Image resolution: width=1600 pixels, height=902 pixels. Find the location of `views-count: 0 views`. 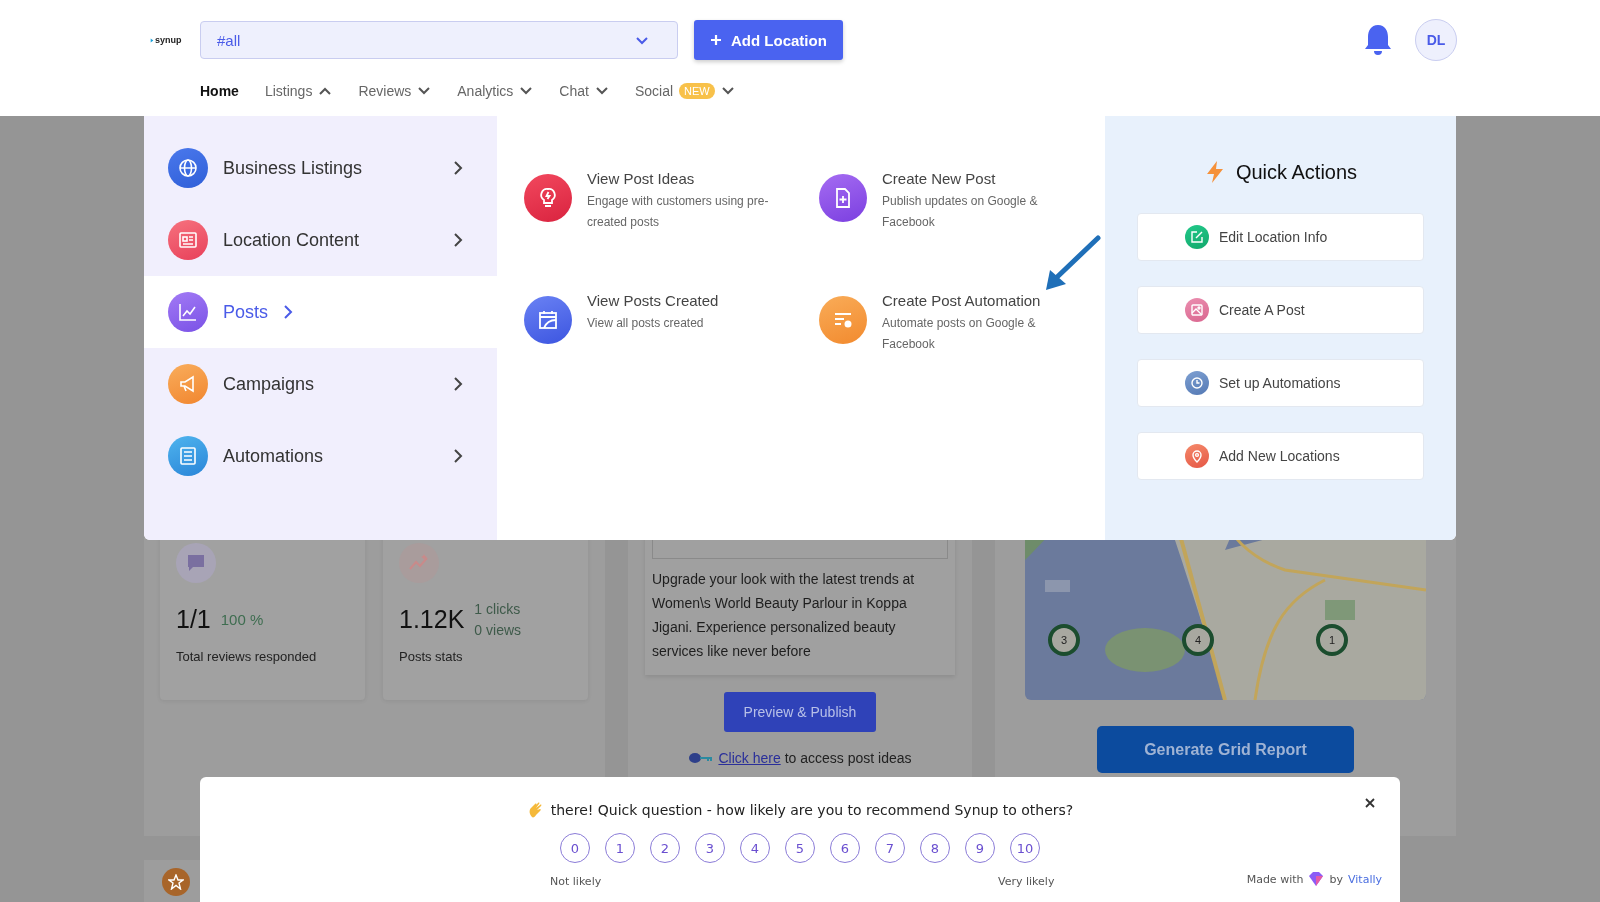

views-count: 0 views is located at coordinates (498, 629).